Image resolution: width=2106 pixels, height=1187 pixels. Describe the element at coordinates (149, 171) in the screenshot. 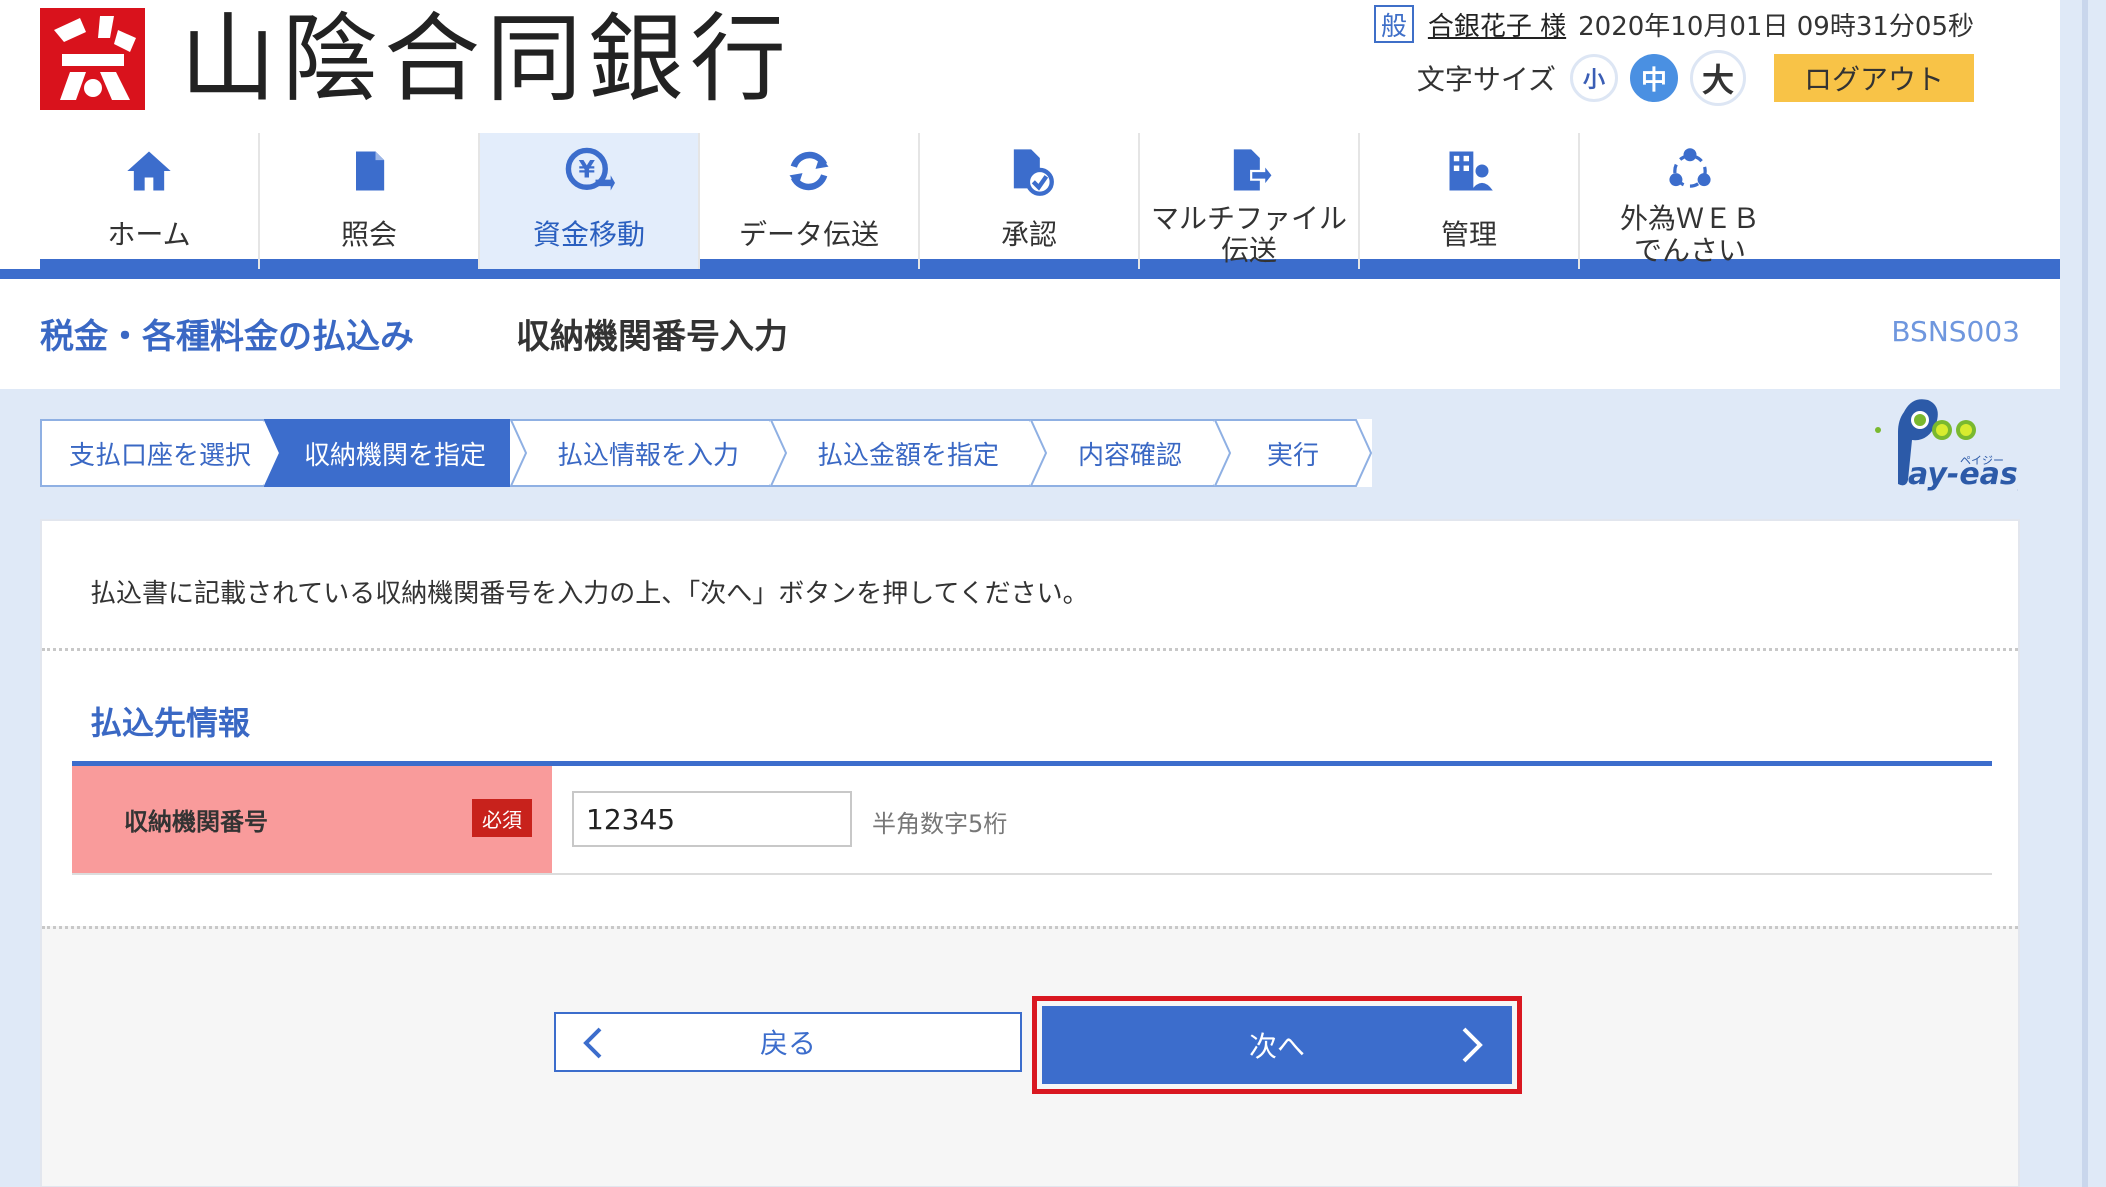

I see `home-icon` at that location.